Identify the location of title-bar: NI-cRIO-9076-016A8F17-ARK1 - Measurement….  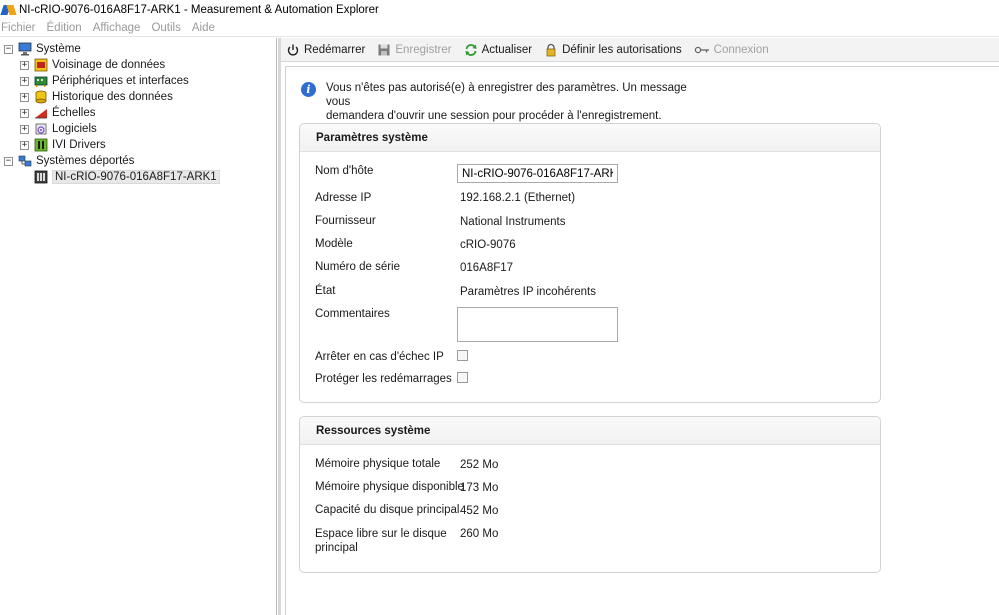
(499, 9).